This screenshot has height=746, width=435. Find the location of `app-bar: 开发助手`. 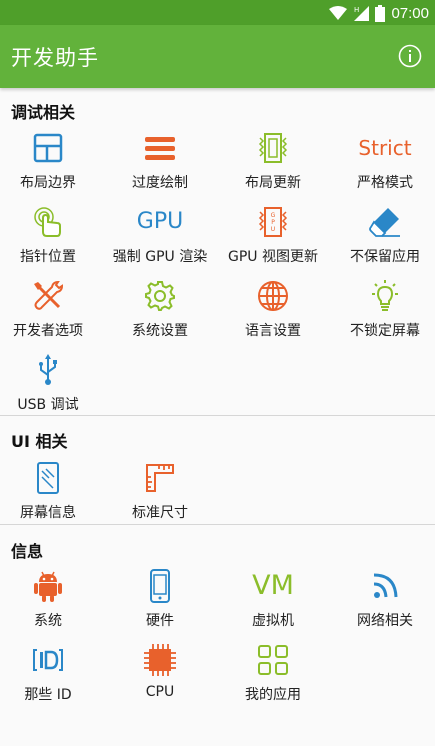

app-bar: 开发助手 is located at coordinates (217, 56).